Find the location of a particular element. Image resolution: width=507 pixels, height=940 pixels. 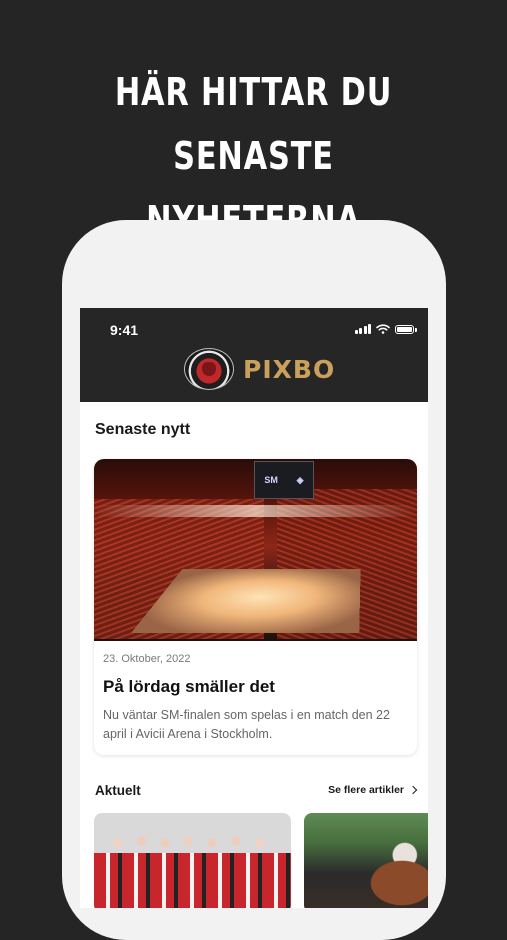

chevron-right-icon is located at coordinates (413, 790).